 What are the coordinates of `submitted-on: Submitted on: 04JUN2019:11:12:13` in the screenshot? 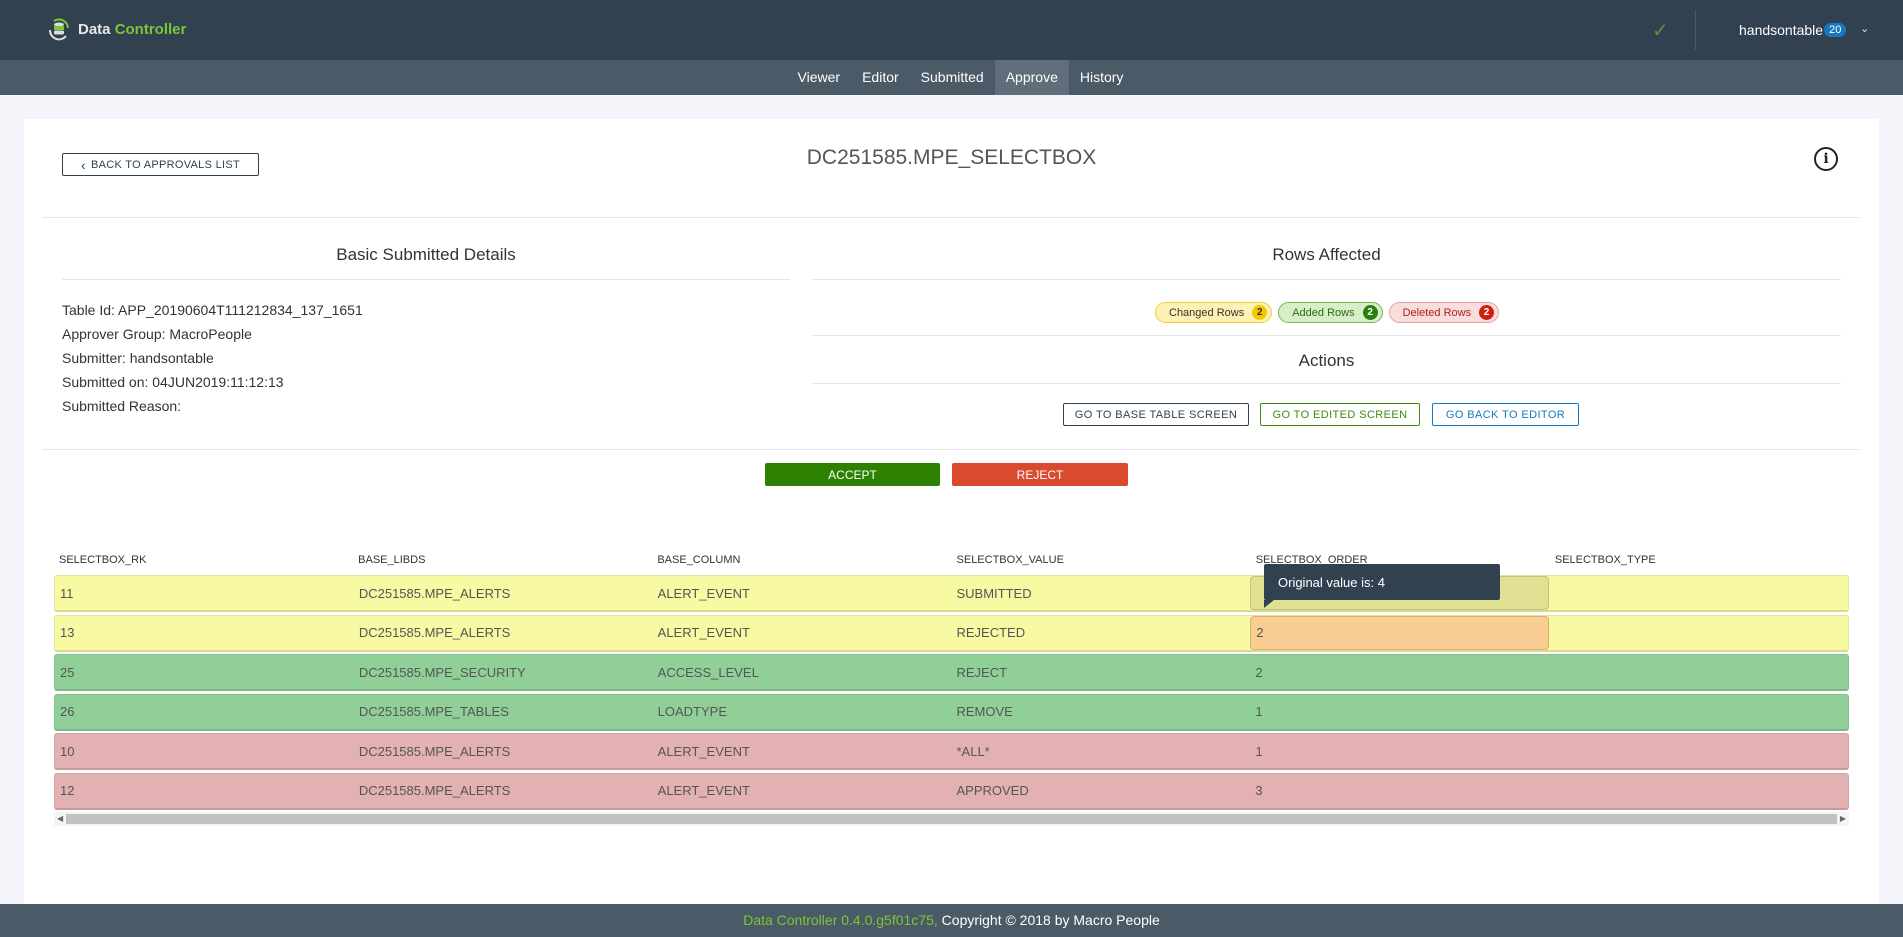 It's located at (173, 382).